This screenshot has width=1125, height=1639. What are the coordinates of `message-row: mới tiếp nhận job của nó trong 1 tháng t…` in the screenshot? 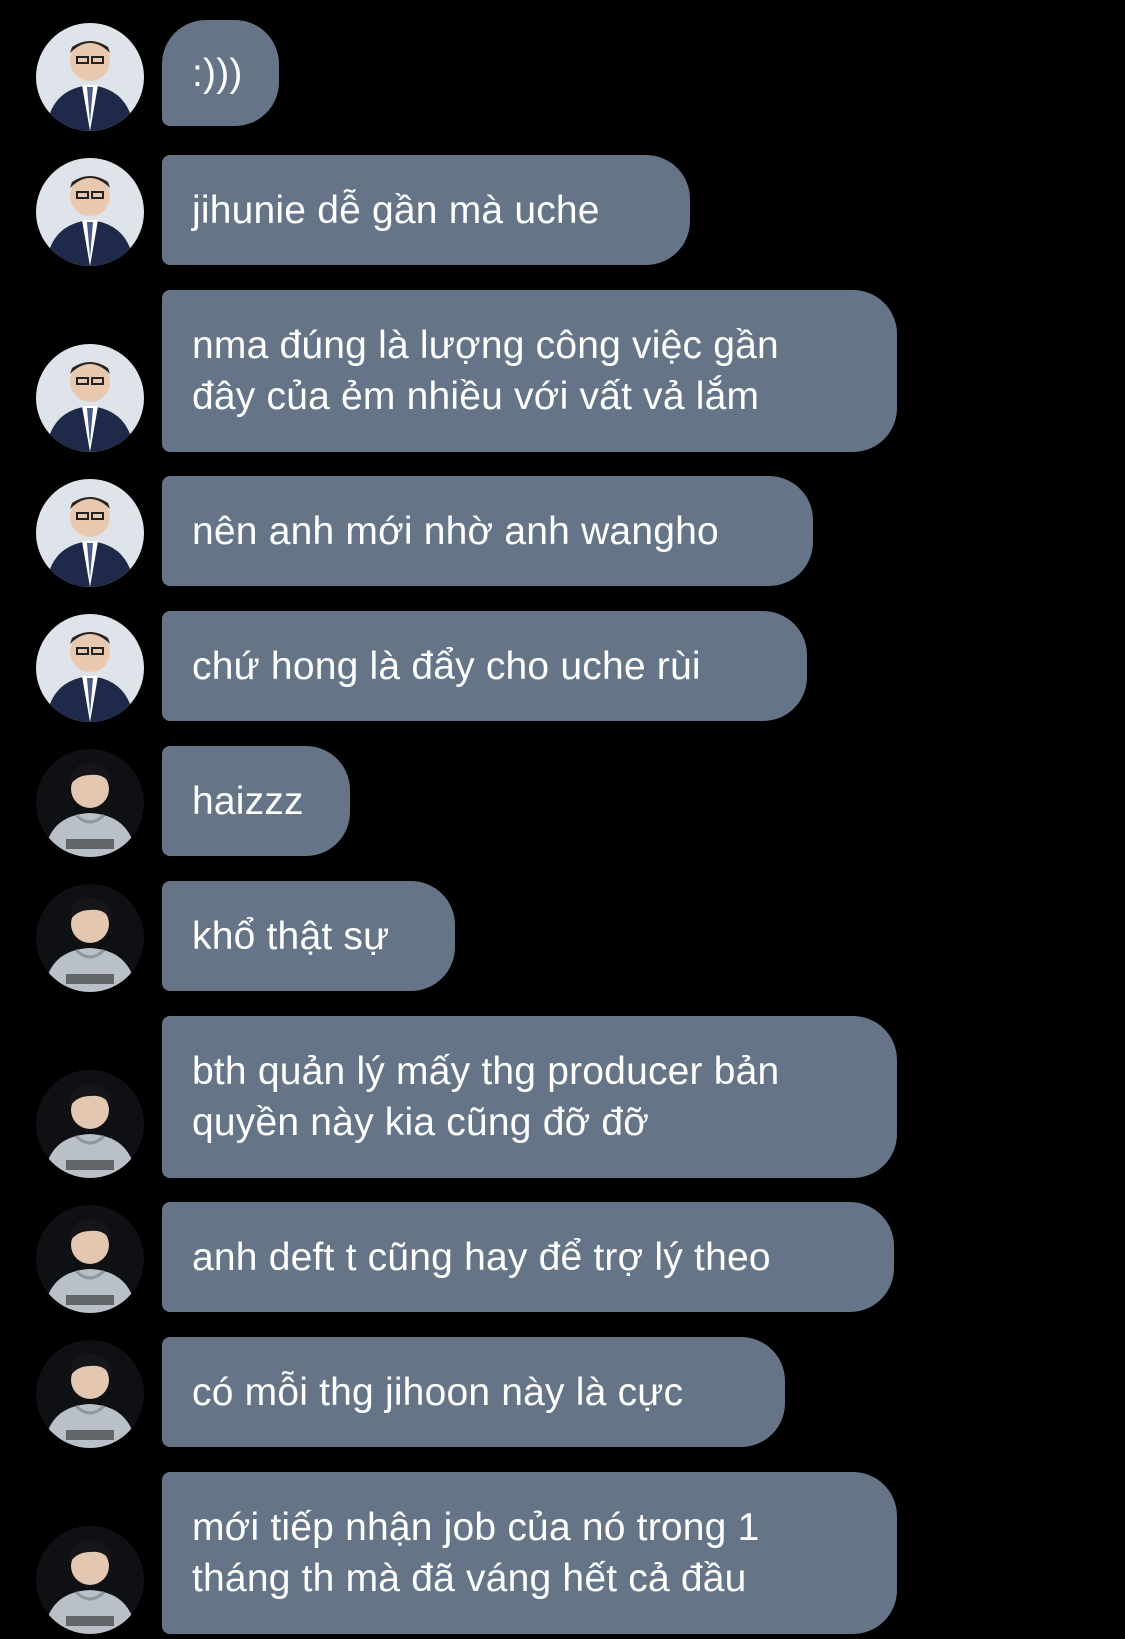 It's located at (562, 1553).